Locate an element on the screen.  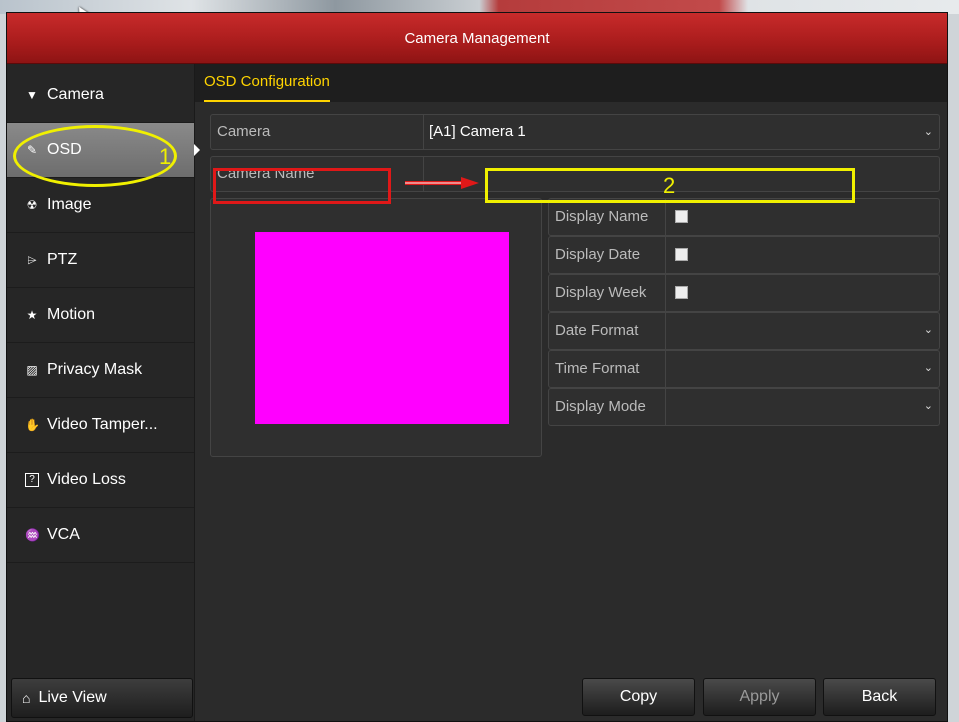
sidebar-item-label: Motion is located at coordinates (71, 314).